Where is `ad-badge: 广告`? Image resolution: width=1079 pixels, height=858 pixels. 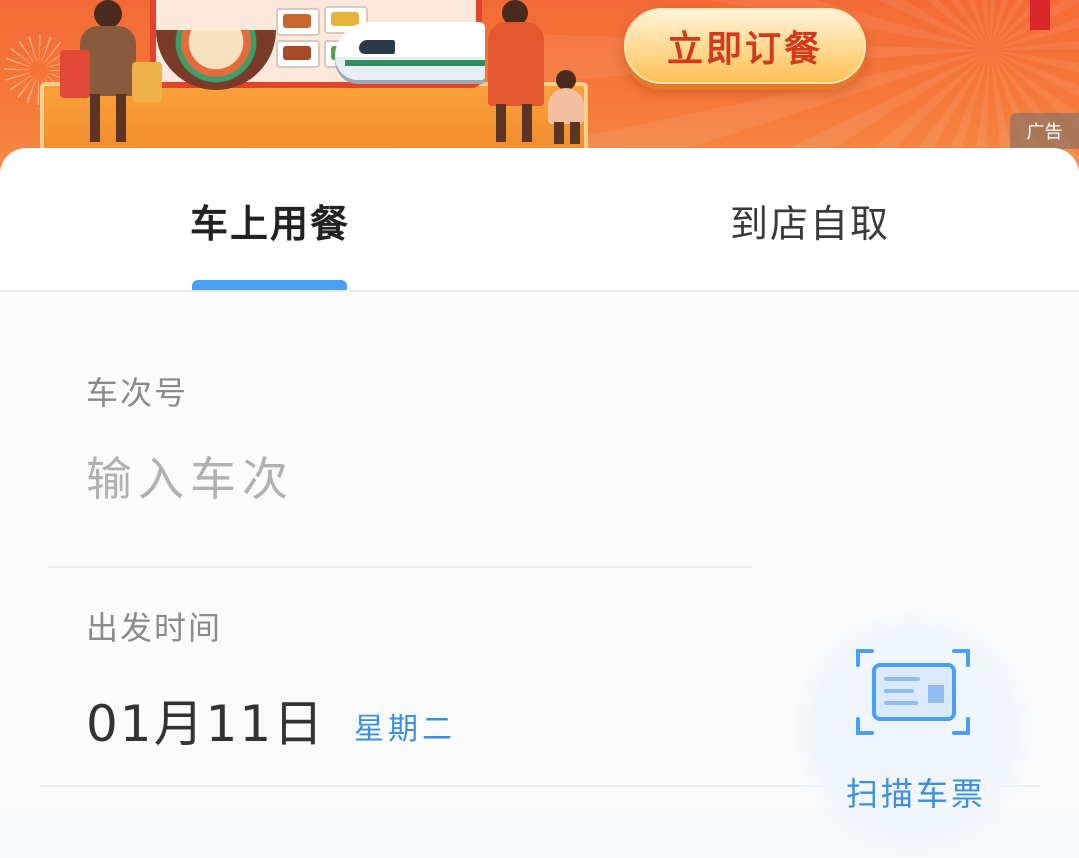 ad-badge: 广告 is located at coordinates (1044, 131).